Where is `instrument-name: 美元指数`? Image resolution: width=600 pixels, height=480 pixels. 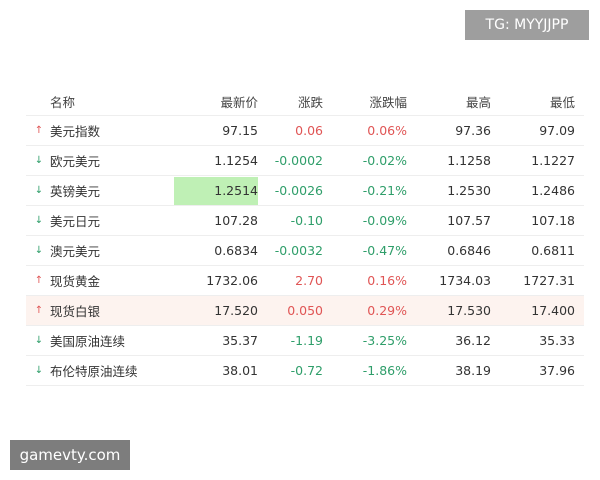
instrument-name: 美元指数 is located at coordinates (75, 130).